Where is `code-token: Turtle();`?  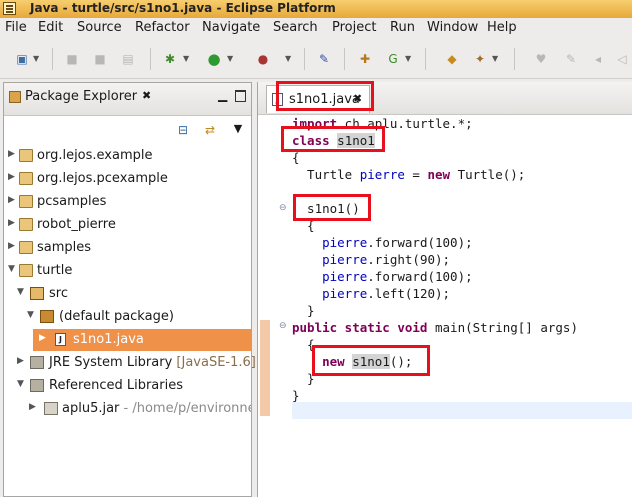
code-token: Turtle(); is located at coordinates (488, 174).